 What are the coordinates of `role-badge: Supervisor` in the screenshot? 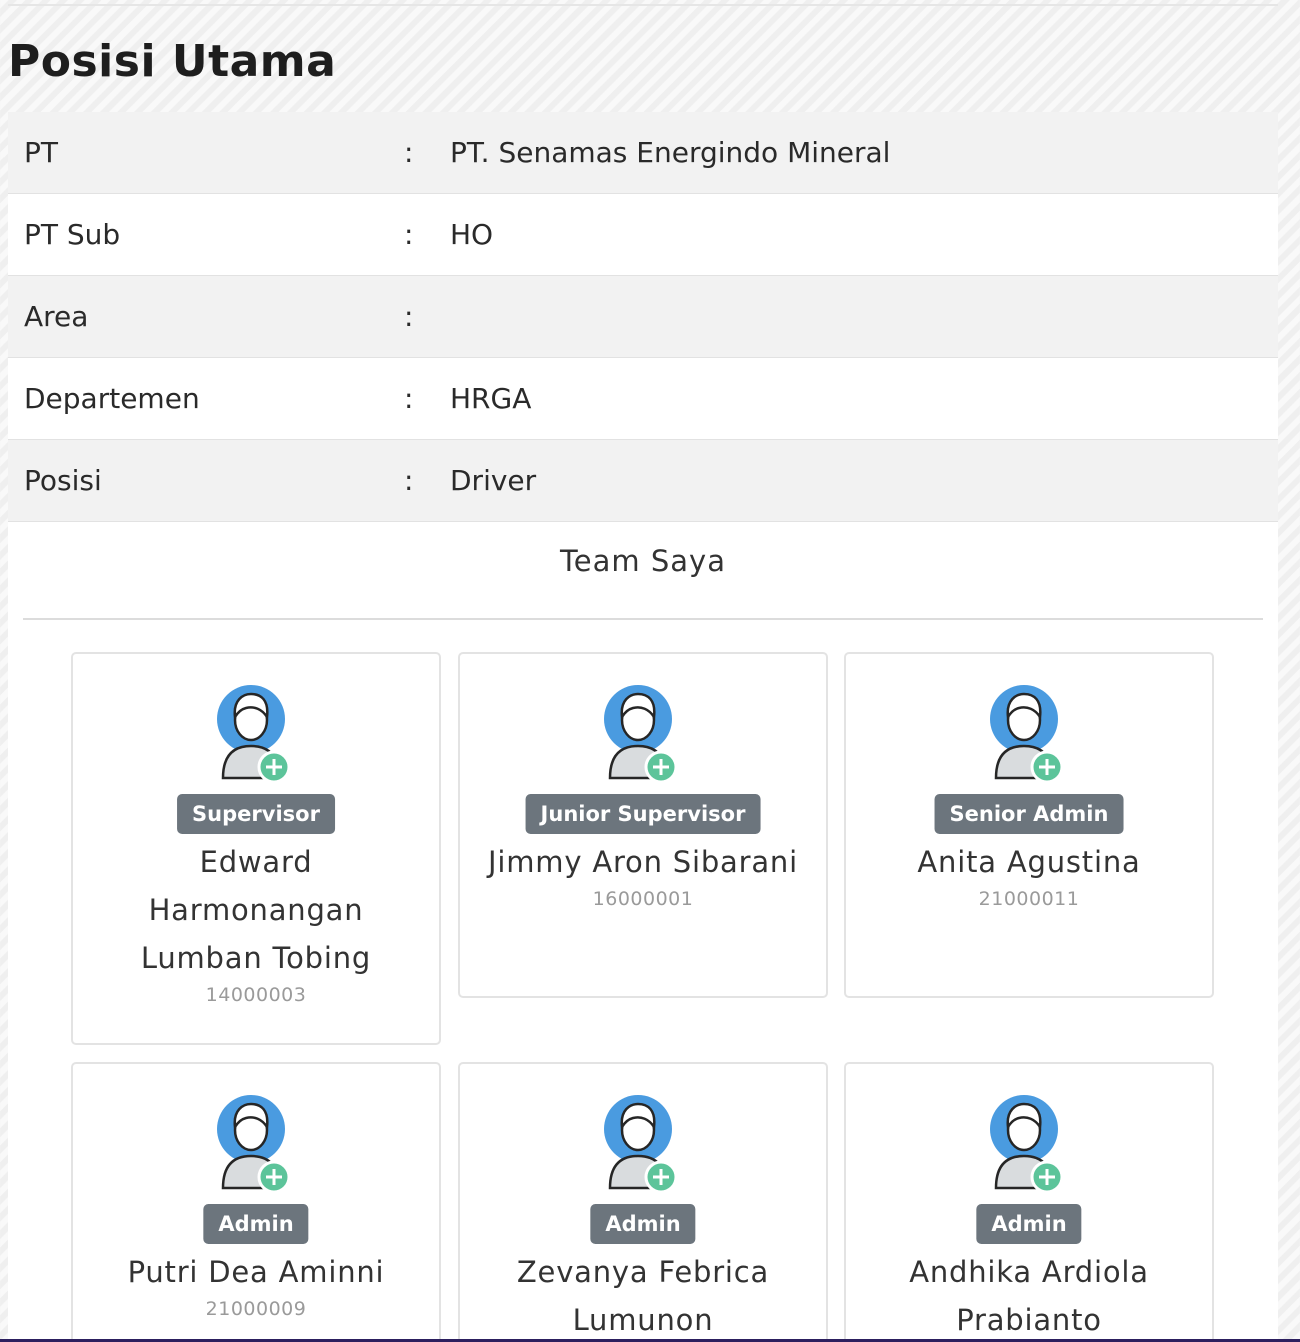 It's located at (256, 814).